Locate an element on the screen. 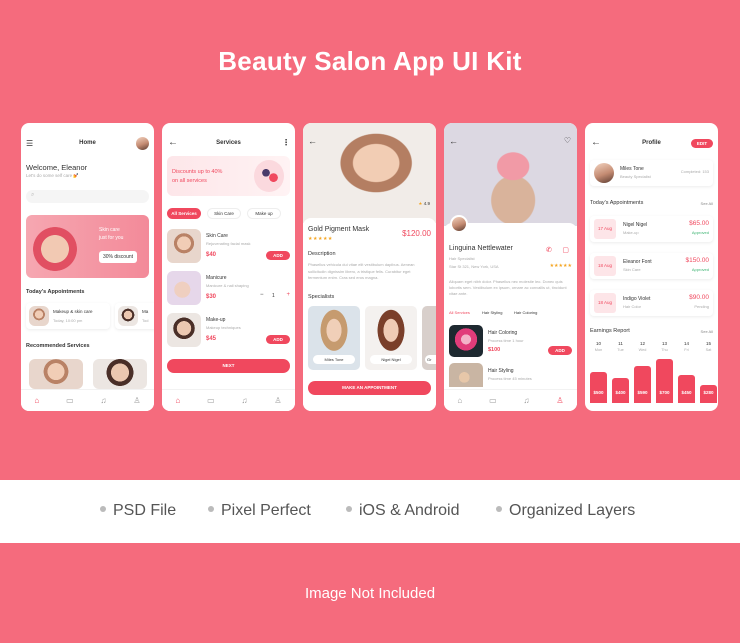 This screenshot has width=740, height=643. chart-bar: $700 is located at coordinates (664, 381).